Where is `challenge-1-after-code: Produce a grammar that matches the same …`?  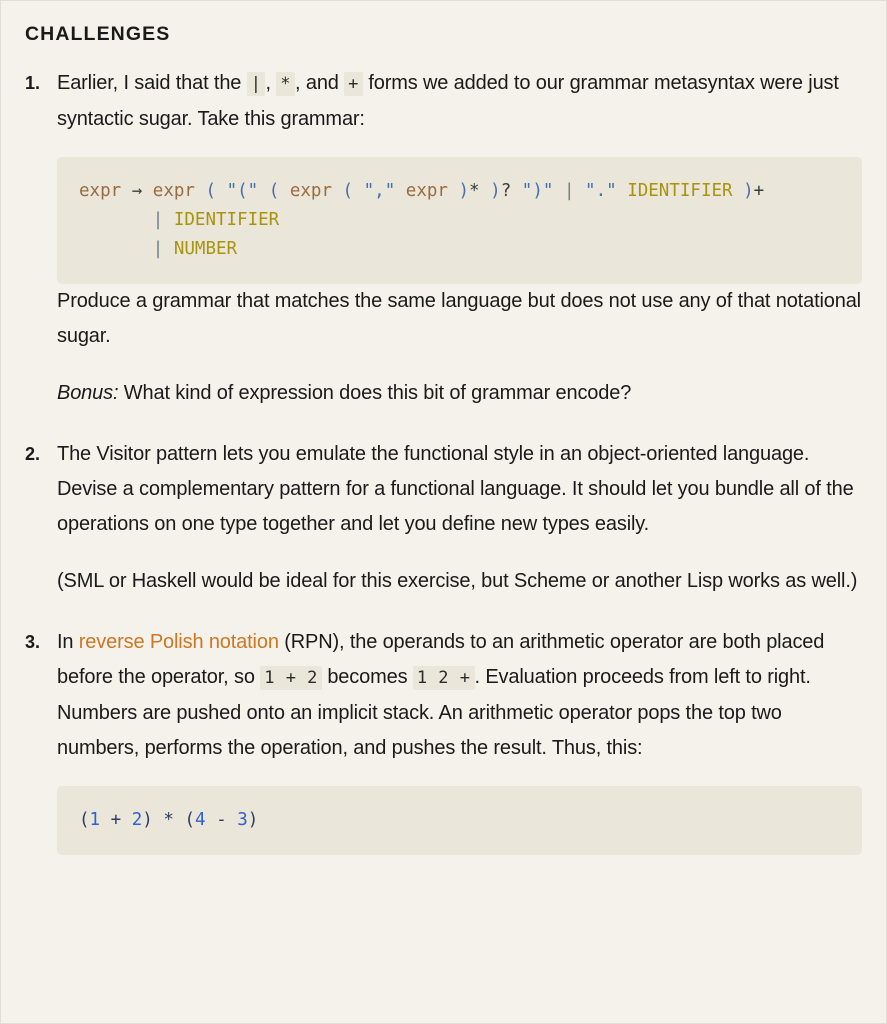 challenge-1-after-code: Produce a grammar that matches the same … is located at coordinates (459, 319).